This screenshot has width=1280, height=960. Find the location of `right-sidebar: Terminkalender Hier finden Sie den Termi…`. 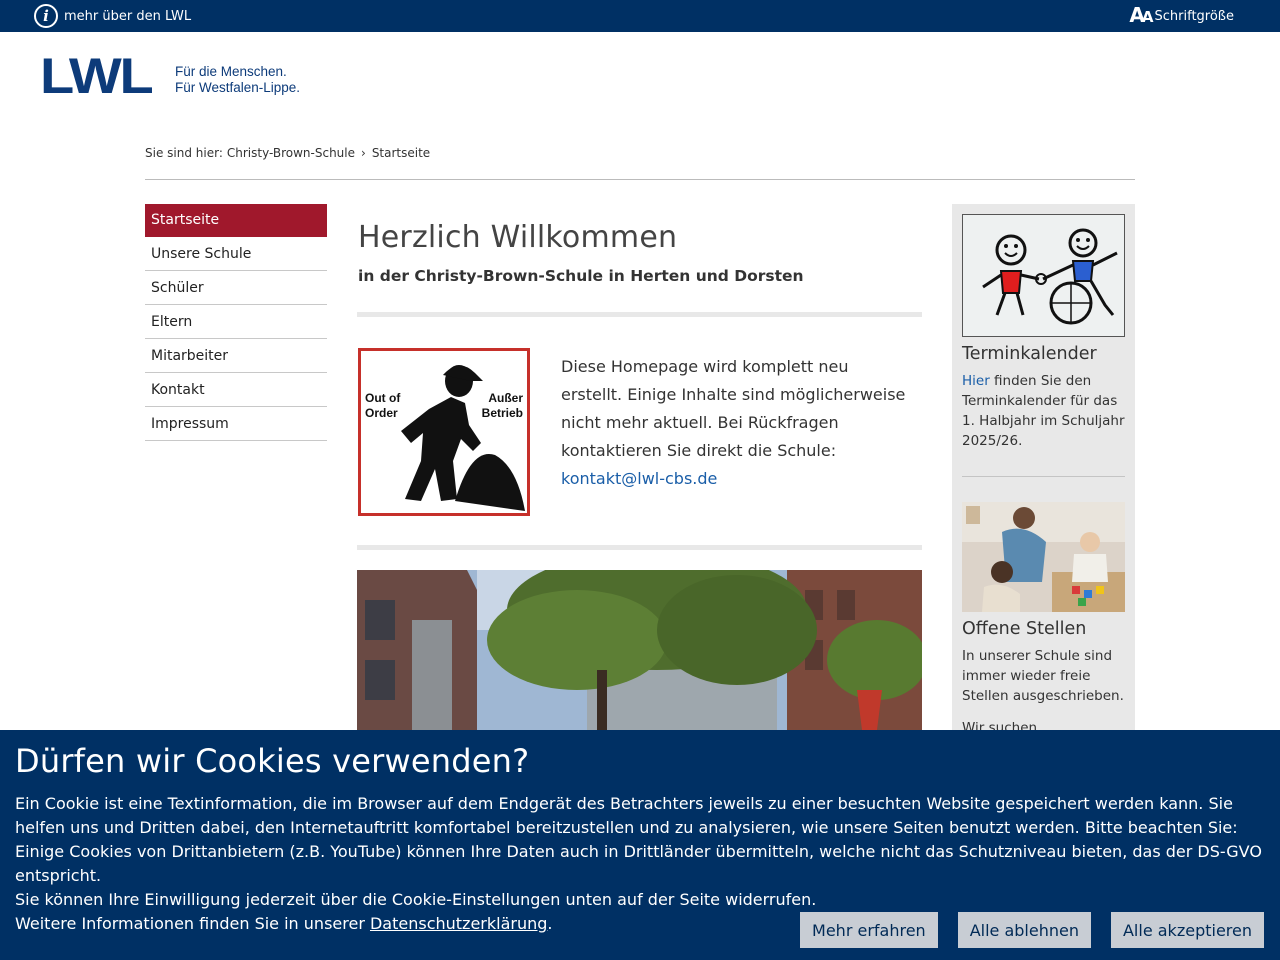

right-sidebar: Terminkalender Hier finden Sie den Termi… is located at coordinates (1043, 470).